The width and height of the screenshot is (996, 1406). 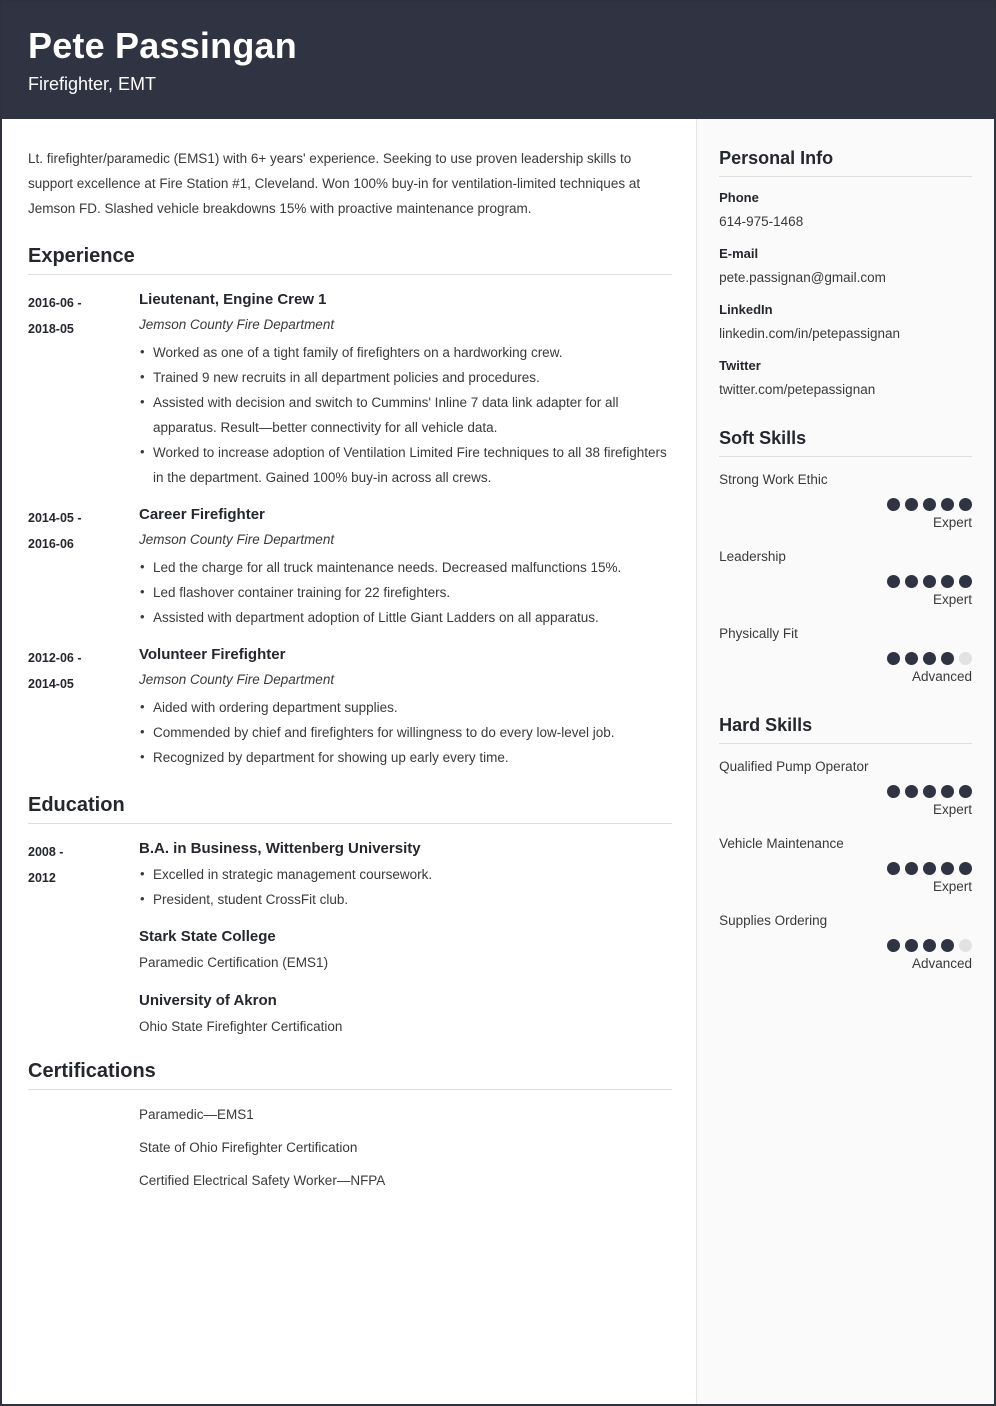 I want to click on education-school-detail: Paramedic Certification (EMS1), so click(x=234, y=962).